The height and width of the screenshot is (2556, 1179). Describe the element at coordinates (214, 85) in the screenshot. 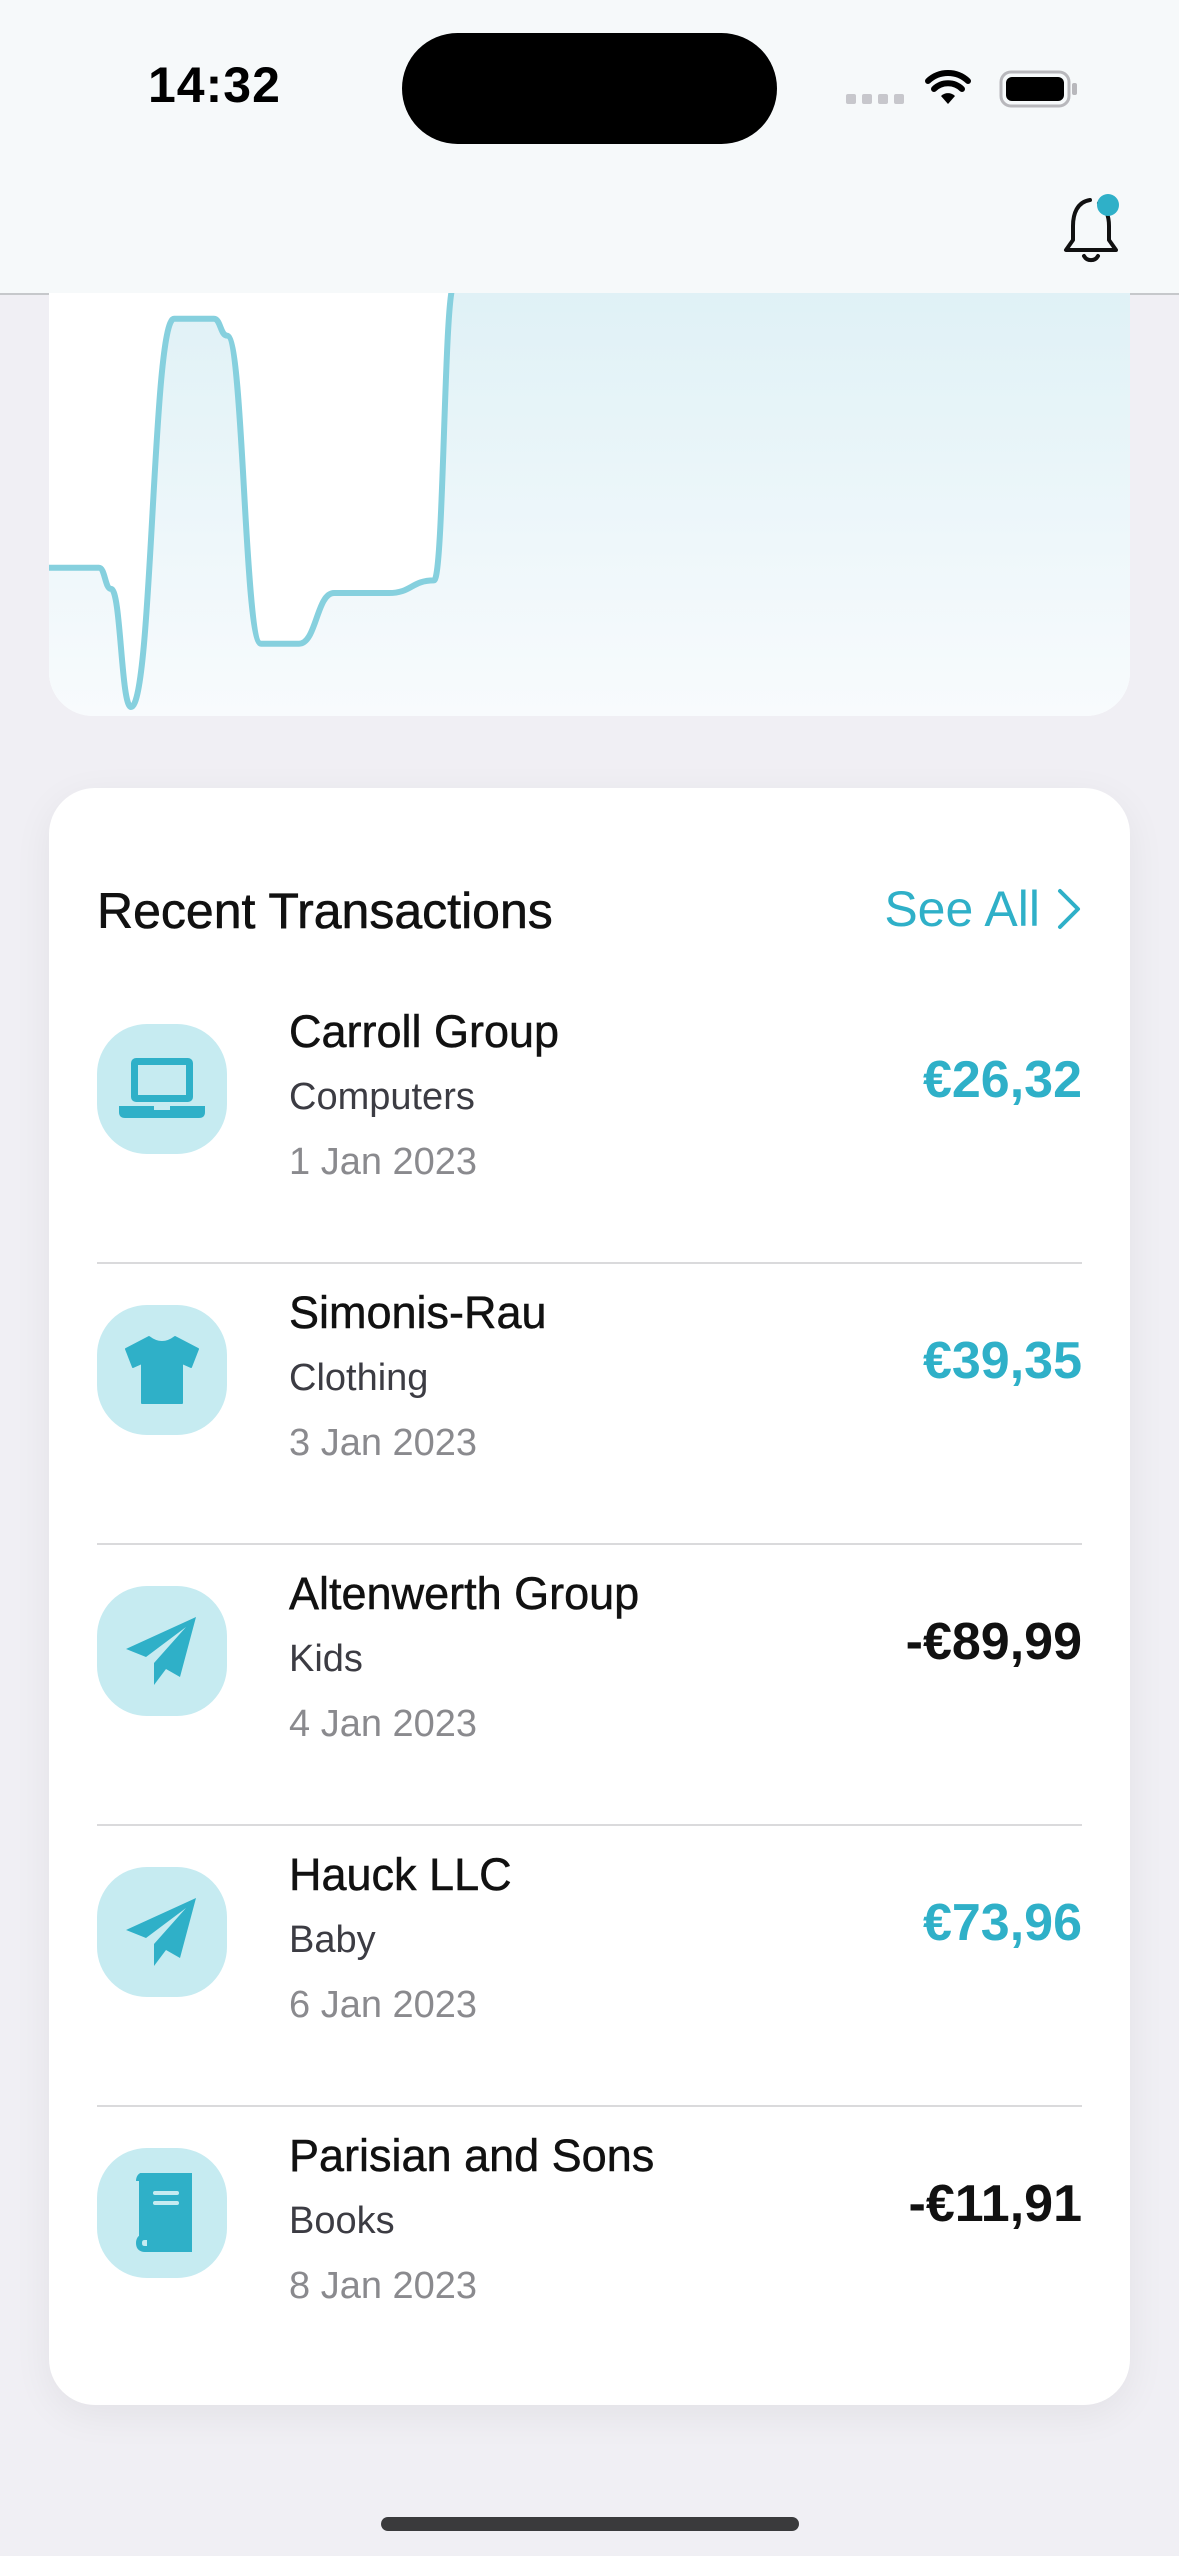

I see `status-time: 14:32` at that location.